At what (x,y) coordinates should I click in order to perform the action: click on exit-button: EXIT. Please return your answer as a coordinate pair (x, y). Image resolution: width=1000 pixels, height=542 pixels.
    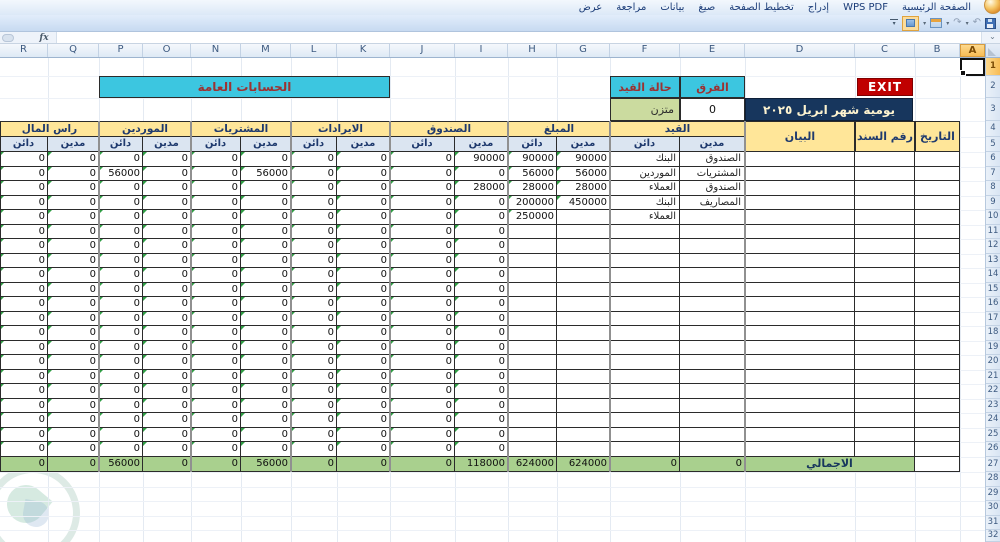
    Looking at the image, I should click on (885, 87).